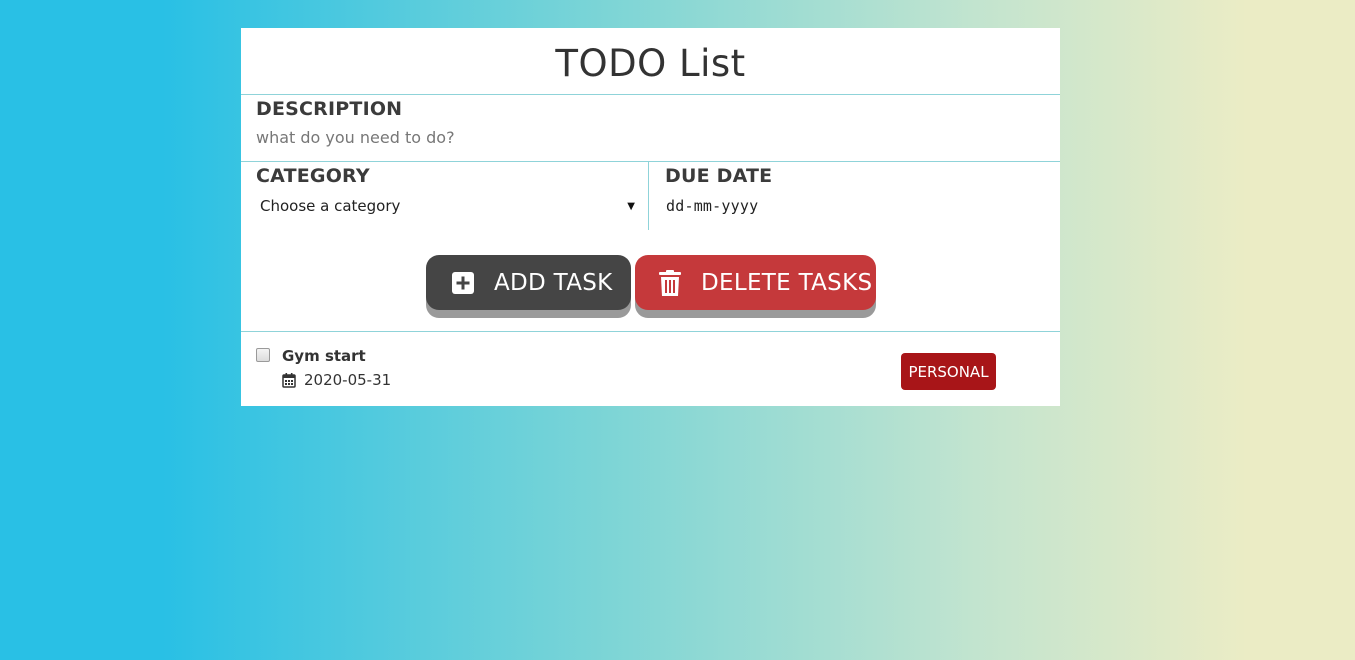 This screenshot has height=660, width=1355. I want to click on description-section: DESCRIPTION, so click(650, 128).